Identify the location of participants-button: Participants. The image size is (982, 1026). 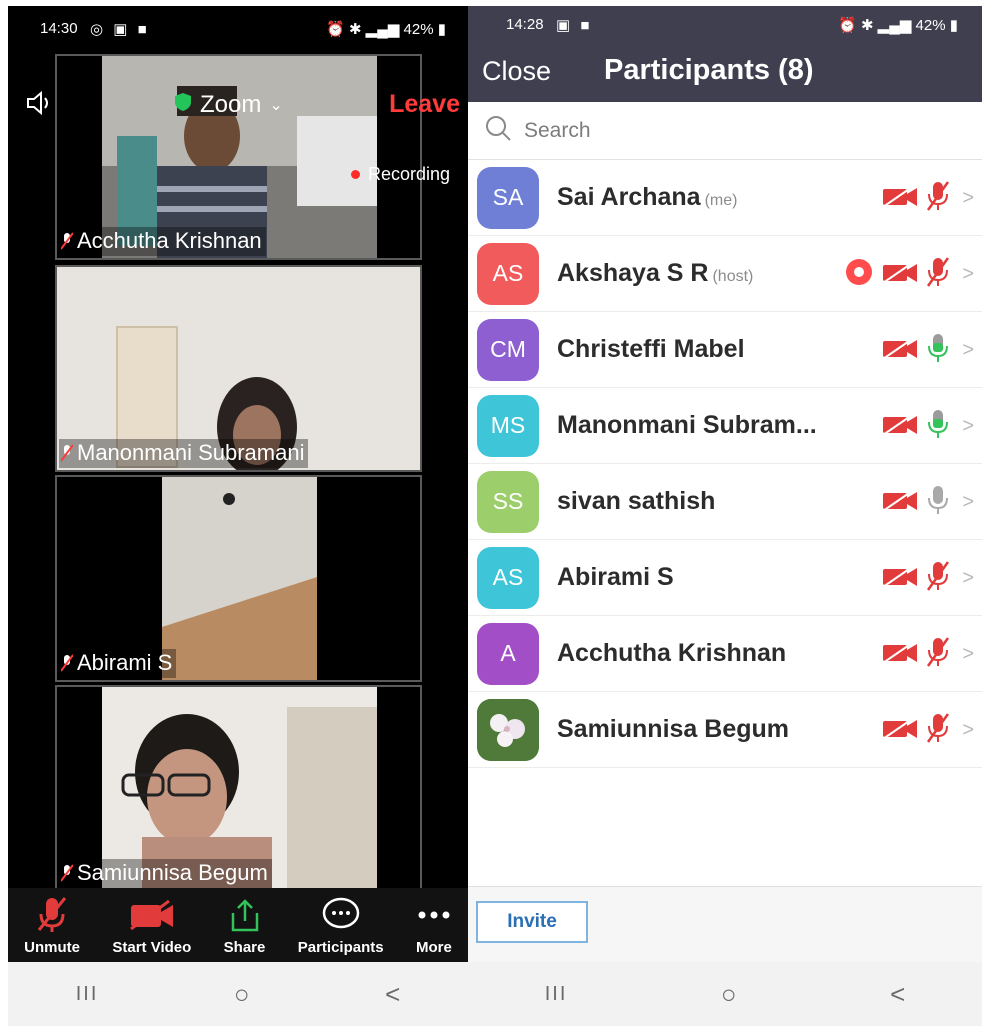
(341, 925).